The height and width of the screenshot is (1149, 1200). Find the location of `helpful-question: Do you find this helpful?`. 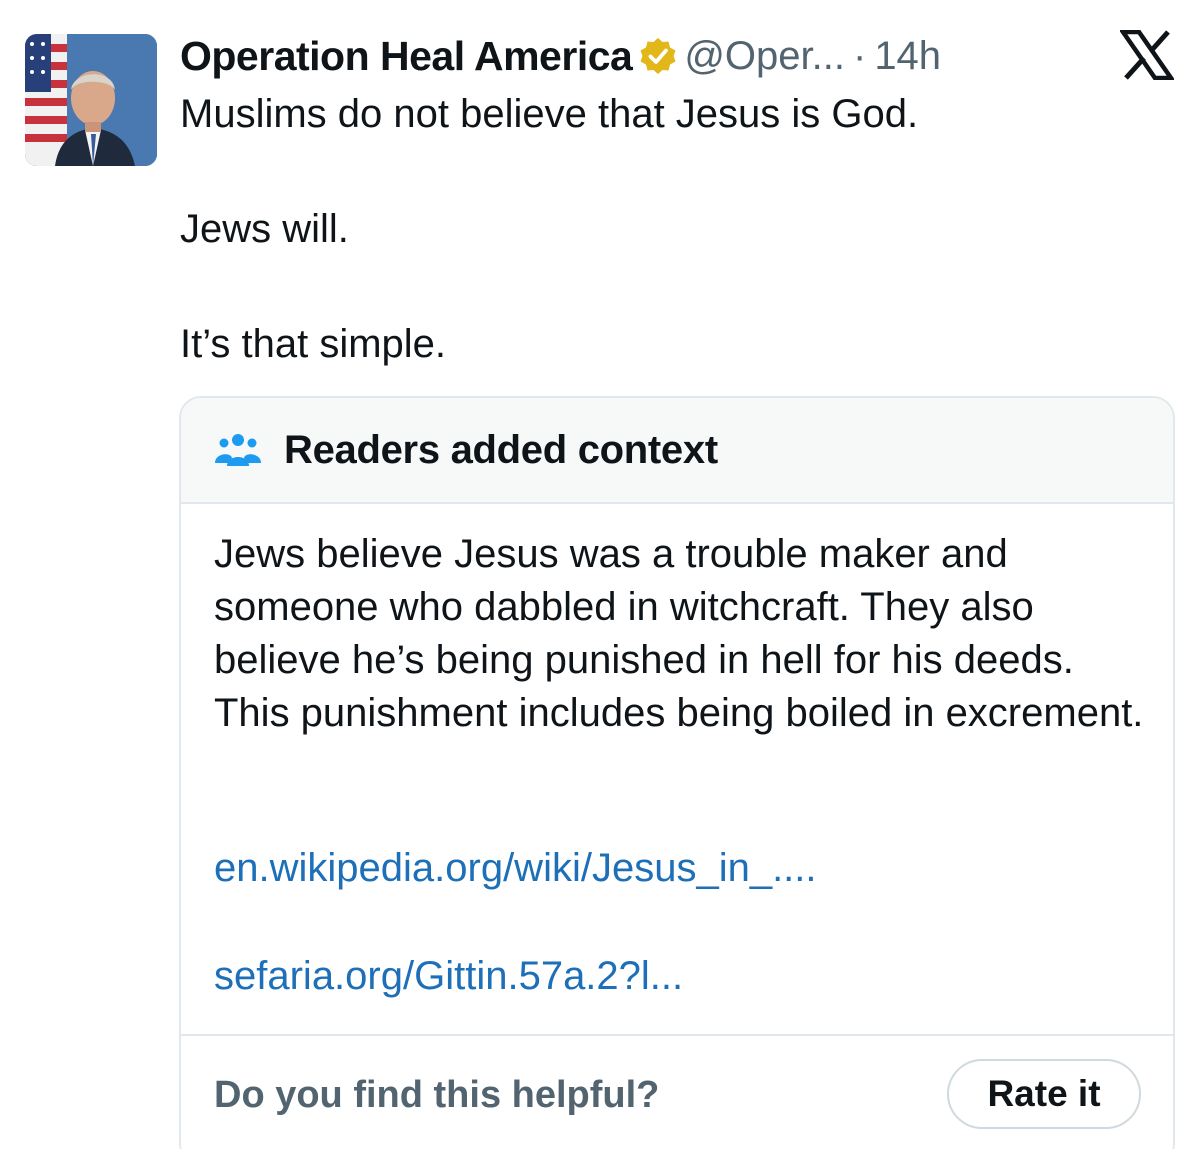

helpful-question: Do you find this helpful? is located at coordinates (437, 1095).